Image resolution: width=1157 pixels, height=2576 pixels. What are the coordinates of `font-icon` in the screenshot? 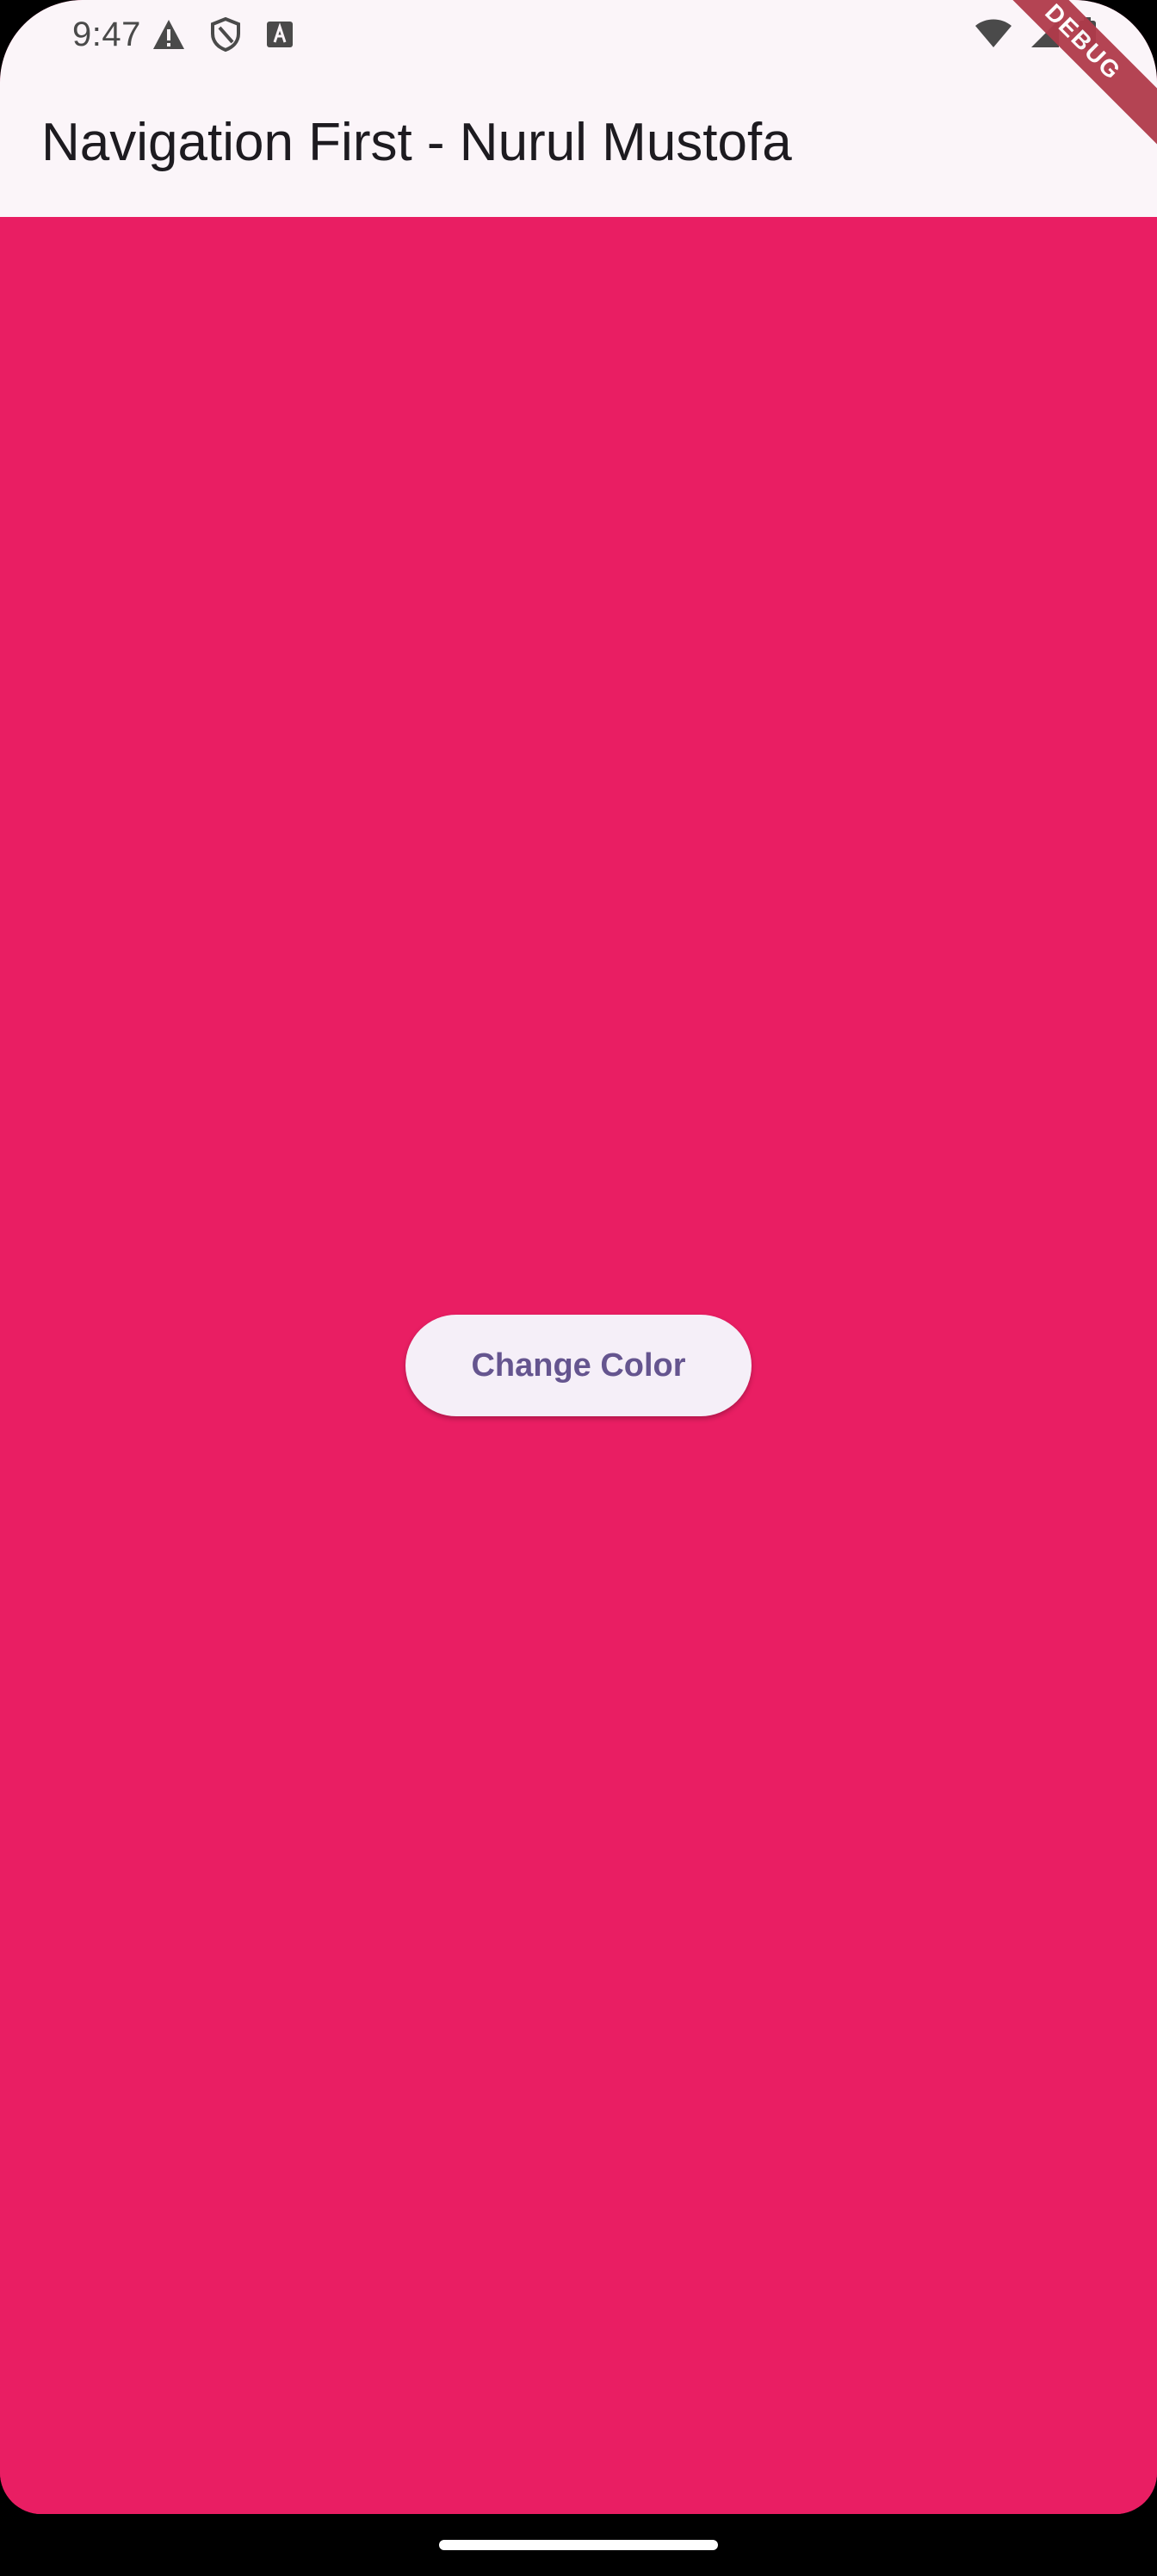 It's located at (279, 35).